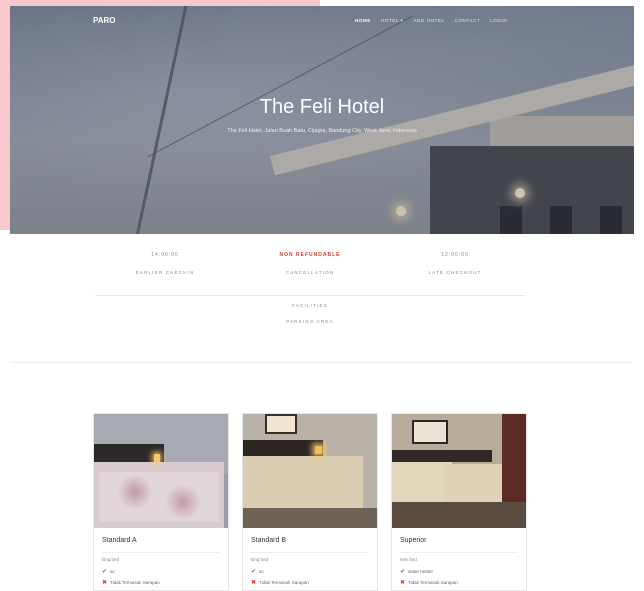 The width and height of the screenshot is (644, 591). Describe the element at coordinates (428, 21) in the screenshot. I see `nav-add-hotel: ADD HOTEL` at that location.